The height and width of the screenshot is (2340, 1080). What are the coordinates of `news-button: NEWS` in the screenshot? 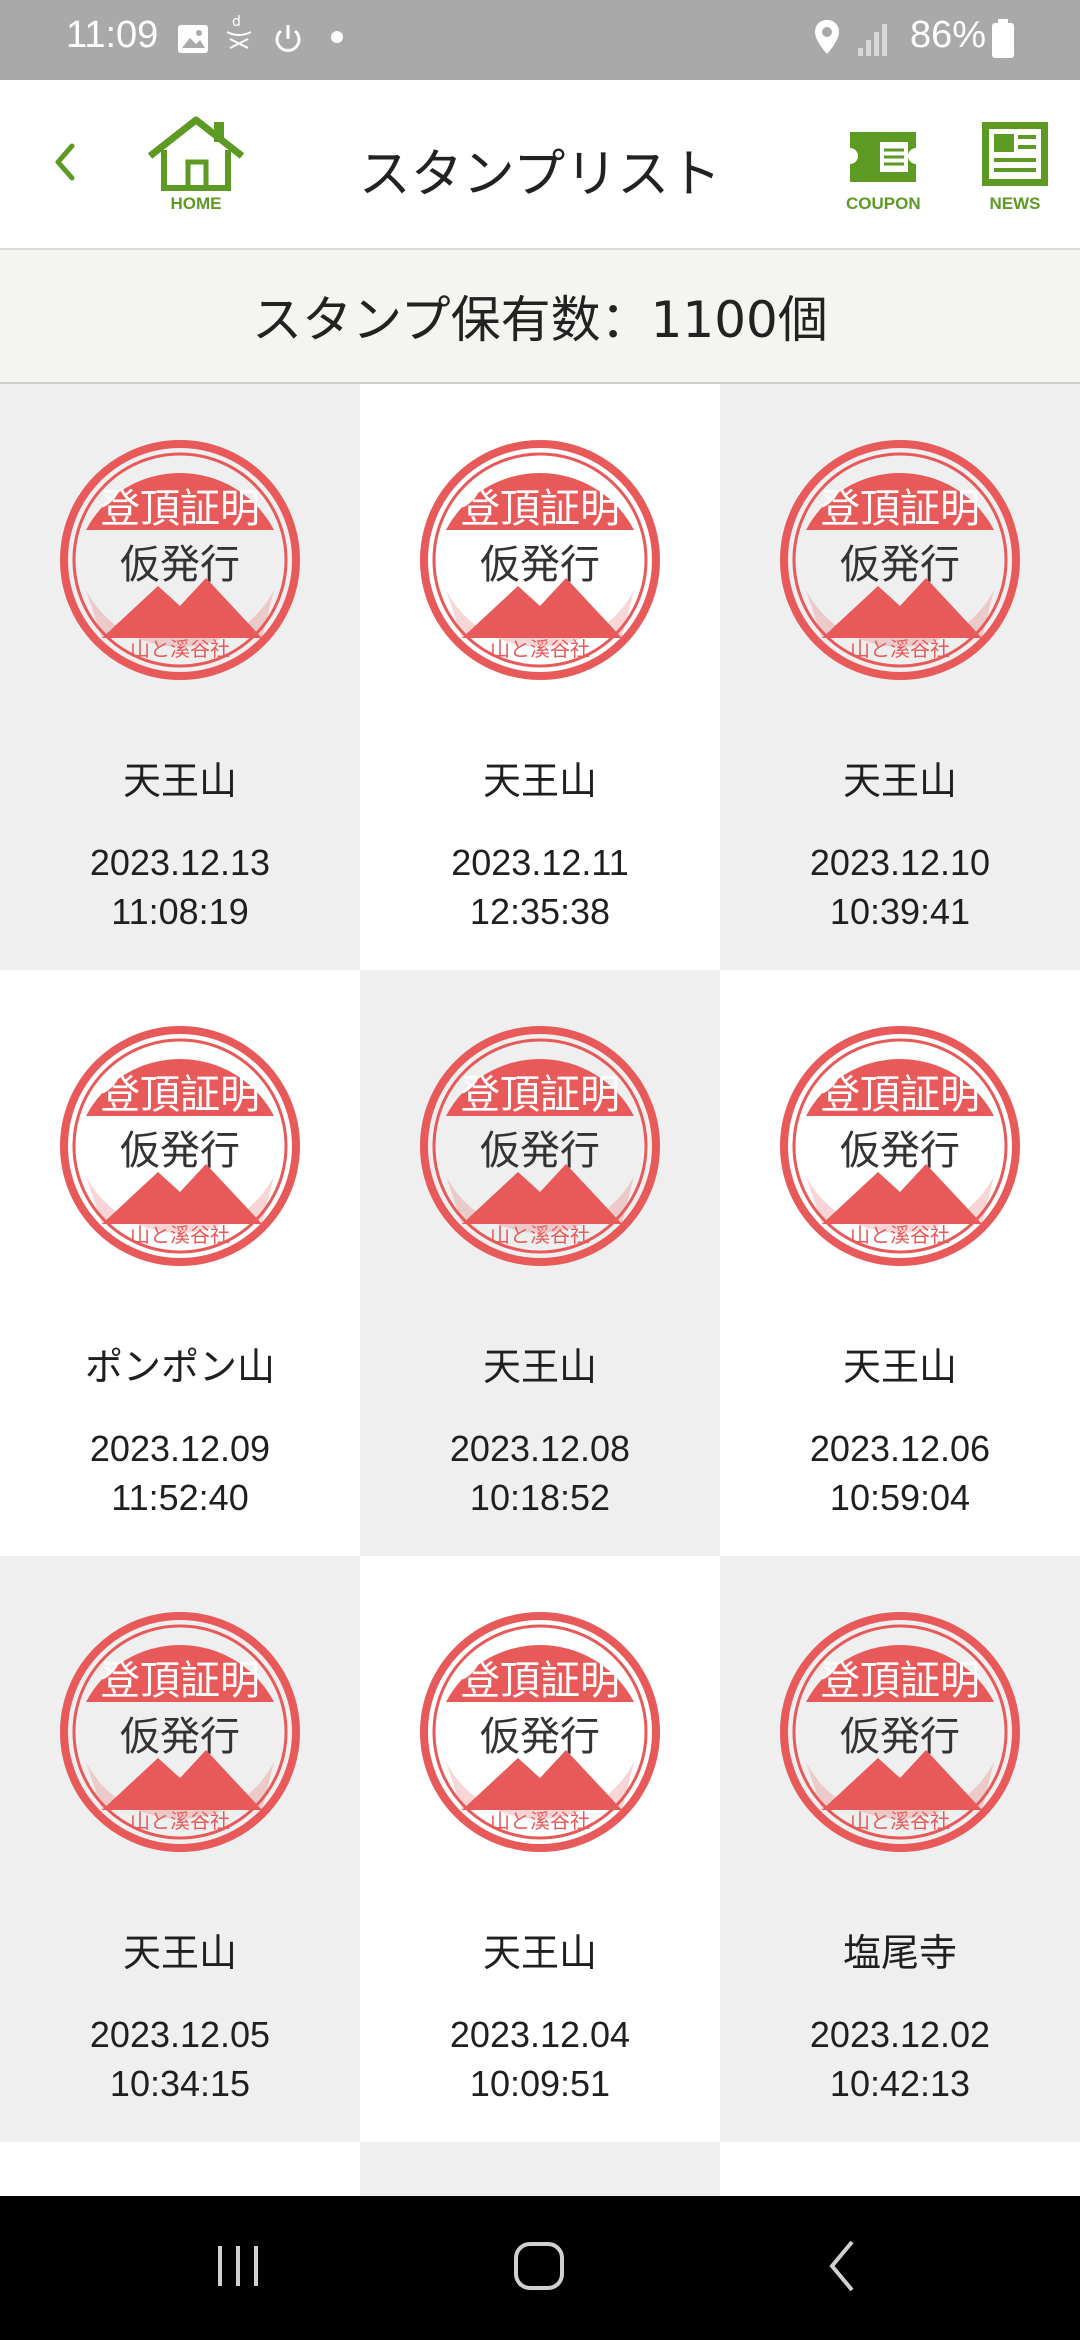 It's located at (1015, 167).